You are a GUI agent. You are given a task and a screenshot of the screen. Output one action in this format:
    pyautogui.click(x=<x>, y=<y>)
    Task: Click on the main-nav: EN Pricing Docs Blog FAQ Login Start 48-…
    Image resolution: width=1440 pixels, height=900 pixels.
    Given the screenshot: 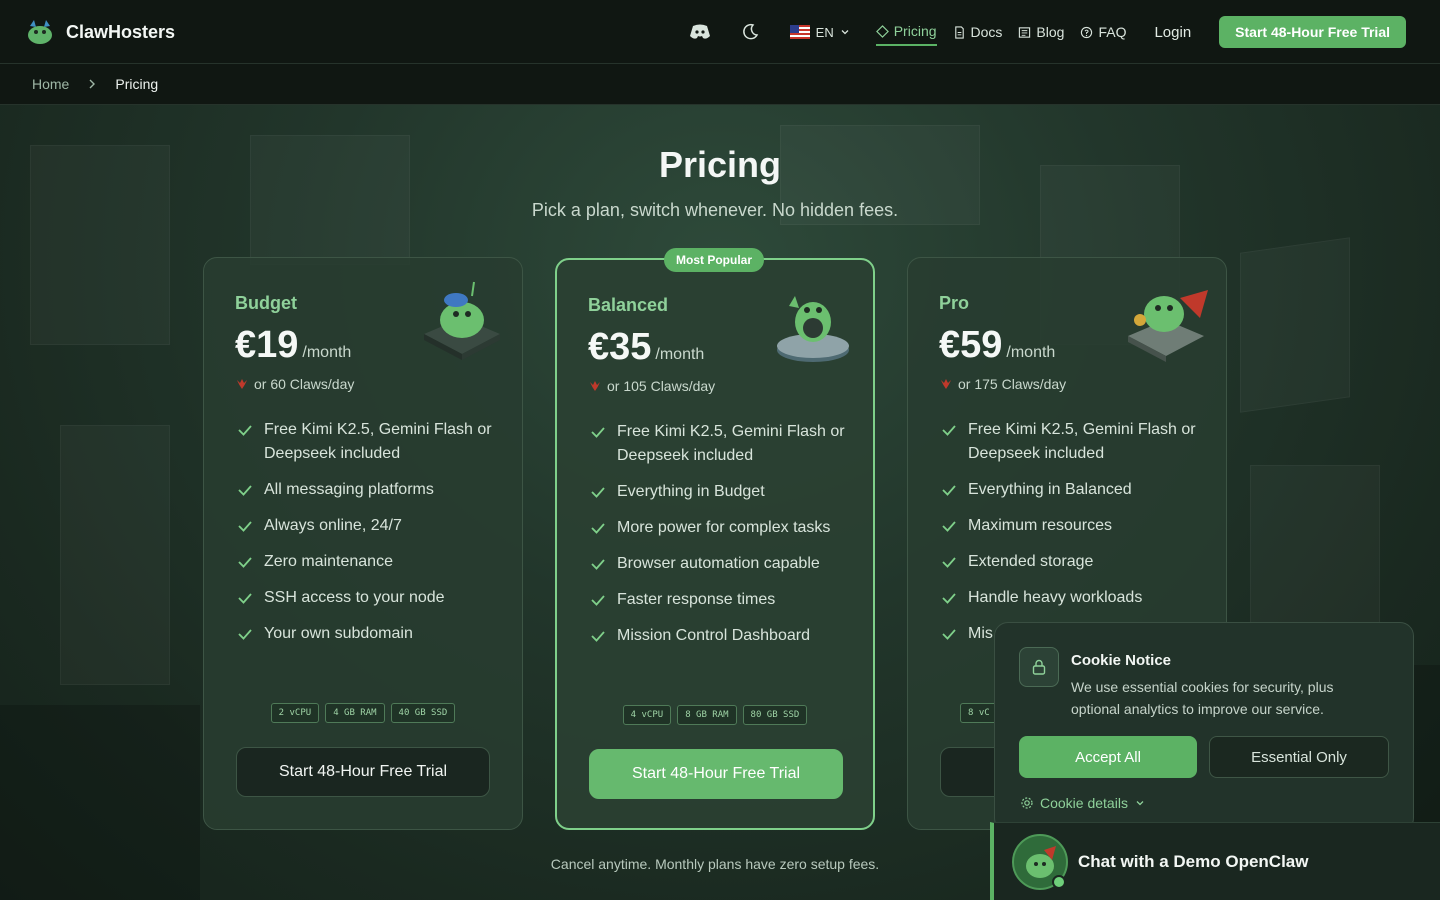 What is the action you would take?
    pyautogui.click(x=1046, y=32)
    